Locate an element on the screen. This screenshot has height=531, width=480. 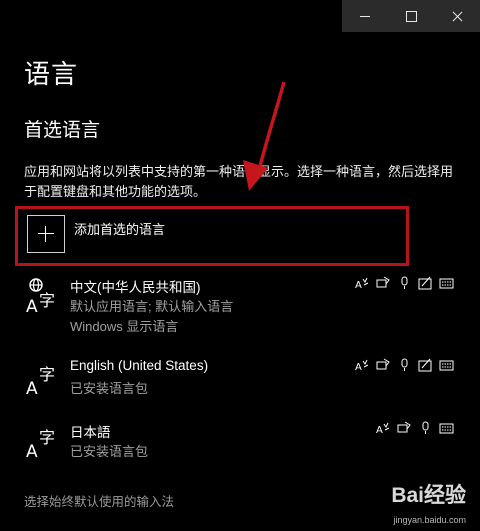
watermark-url: jingyan.baidu.com is located at coordinates (429, 520).